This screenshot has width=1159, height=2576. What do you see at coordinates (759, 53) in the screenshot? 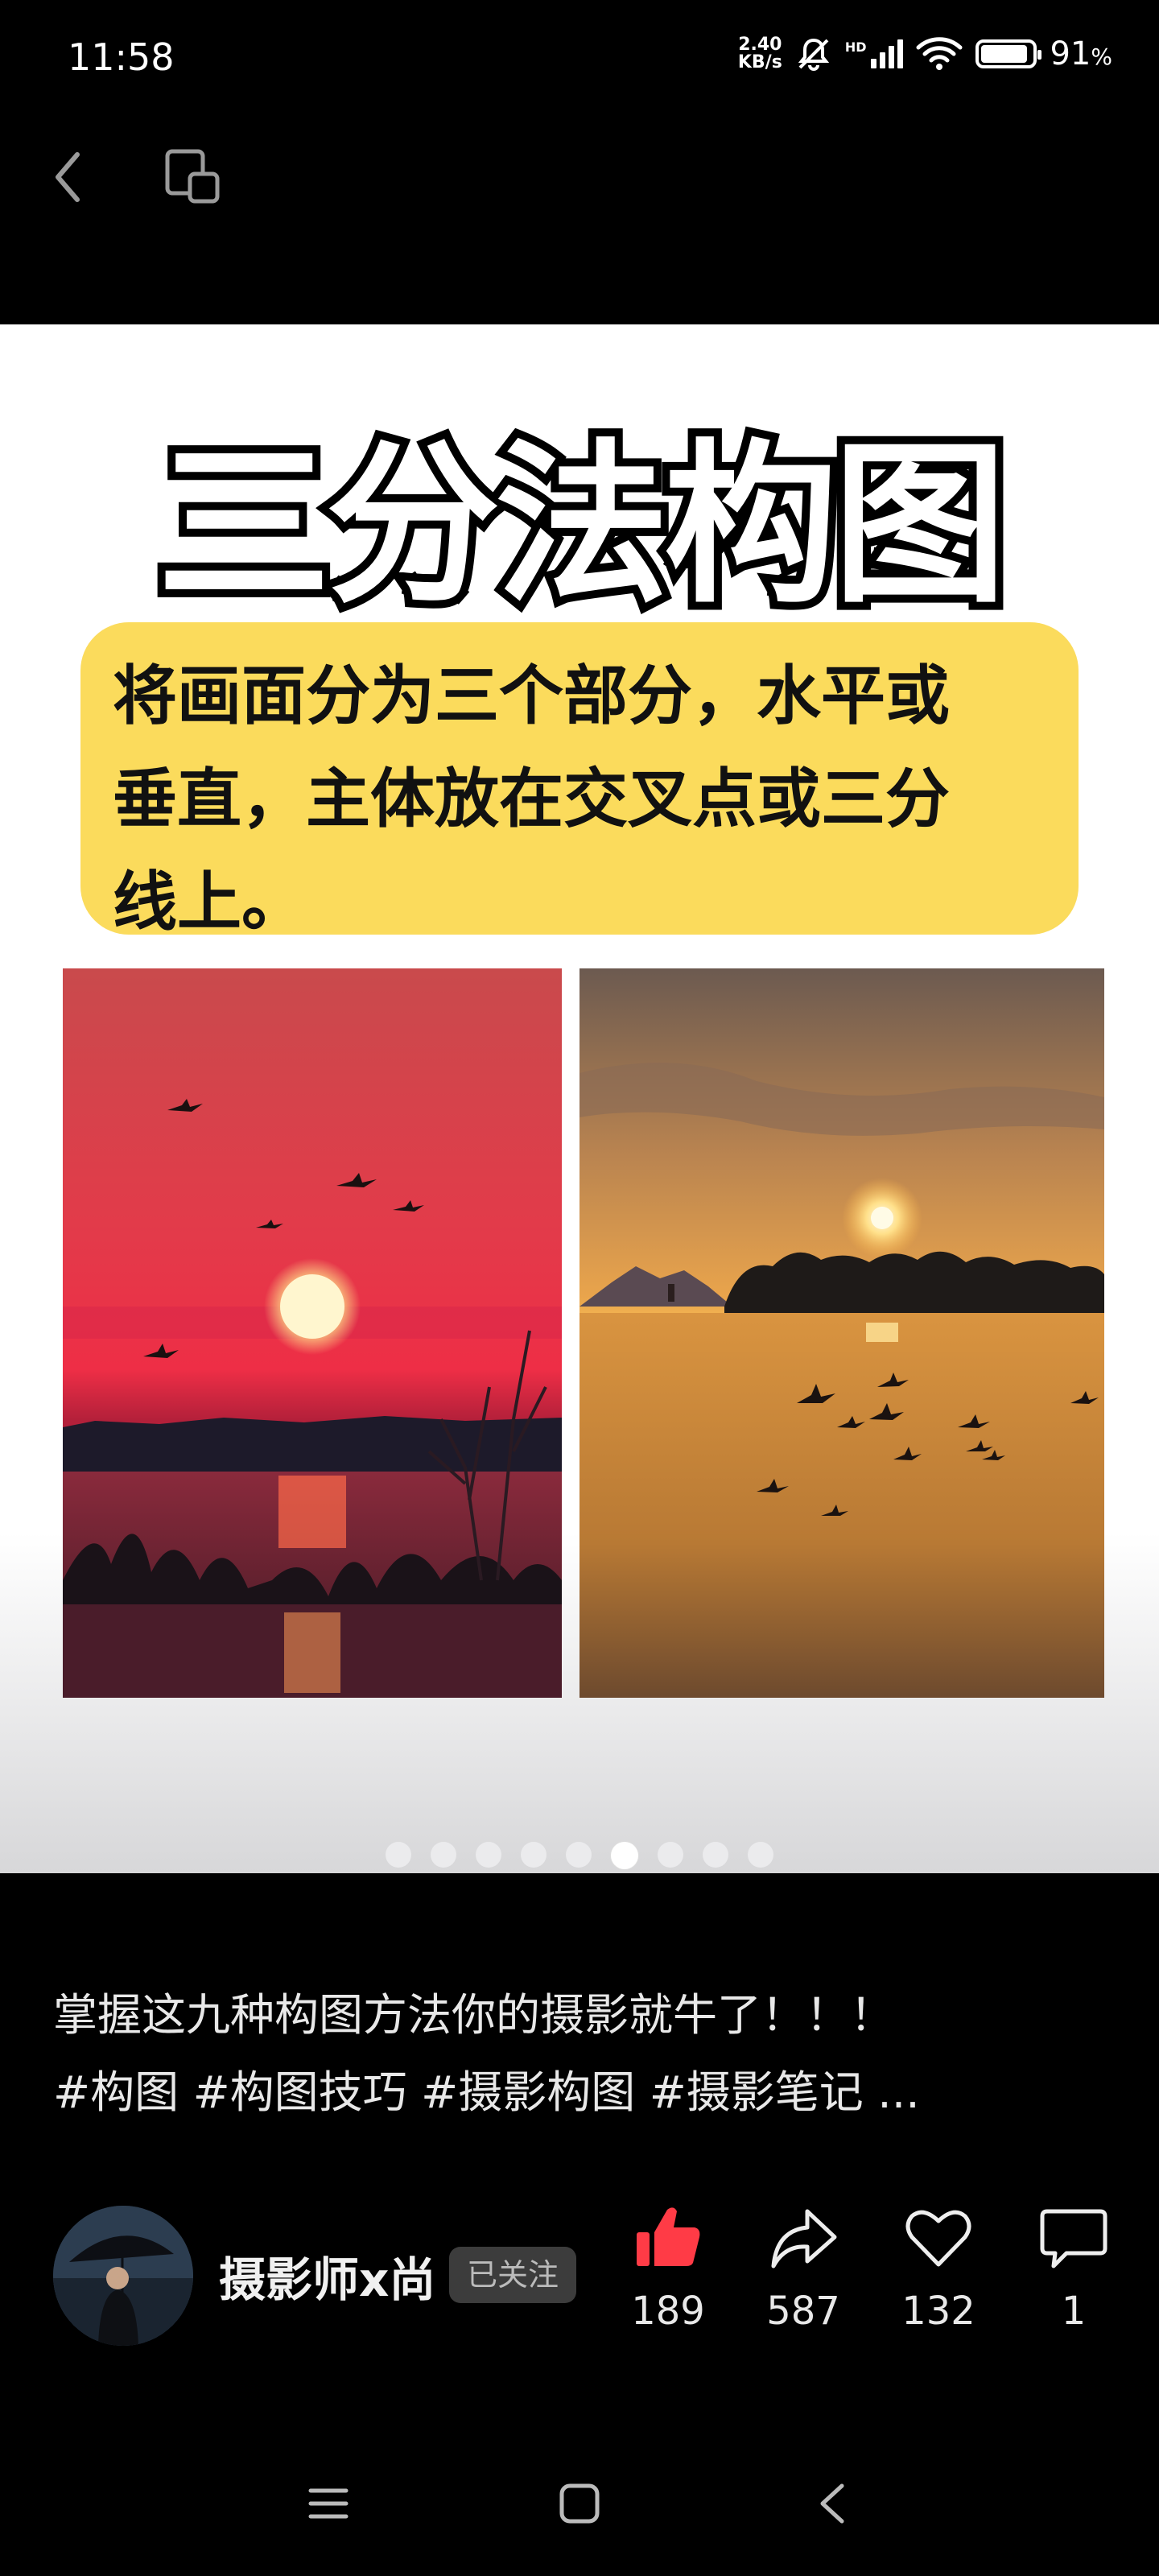
I see `network-speed: 2.40 KB/s` at bounding box center [759, 53].